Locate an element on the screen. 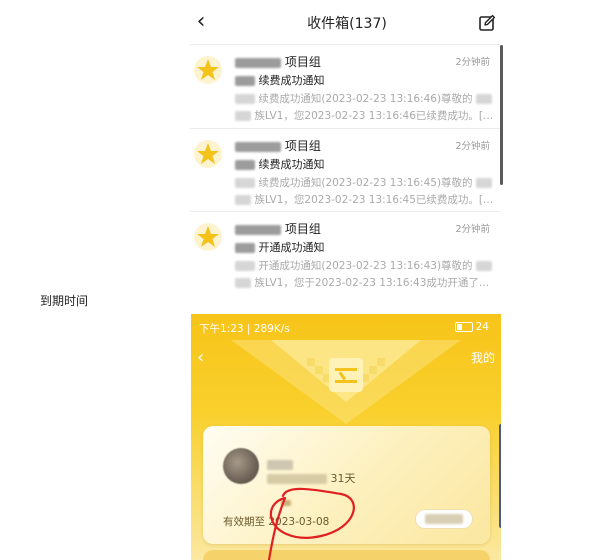 This screenshot has width=611, height=560. my-link: 我的 is located at coordinates (483, 357).